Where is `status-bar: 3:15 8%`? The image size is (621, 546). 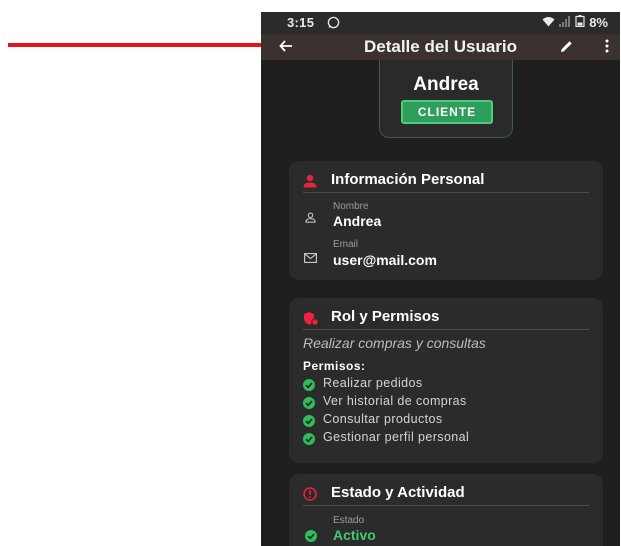
status-bar: 3:15 8% is located at coordinates (440, 23).